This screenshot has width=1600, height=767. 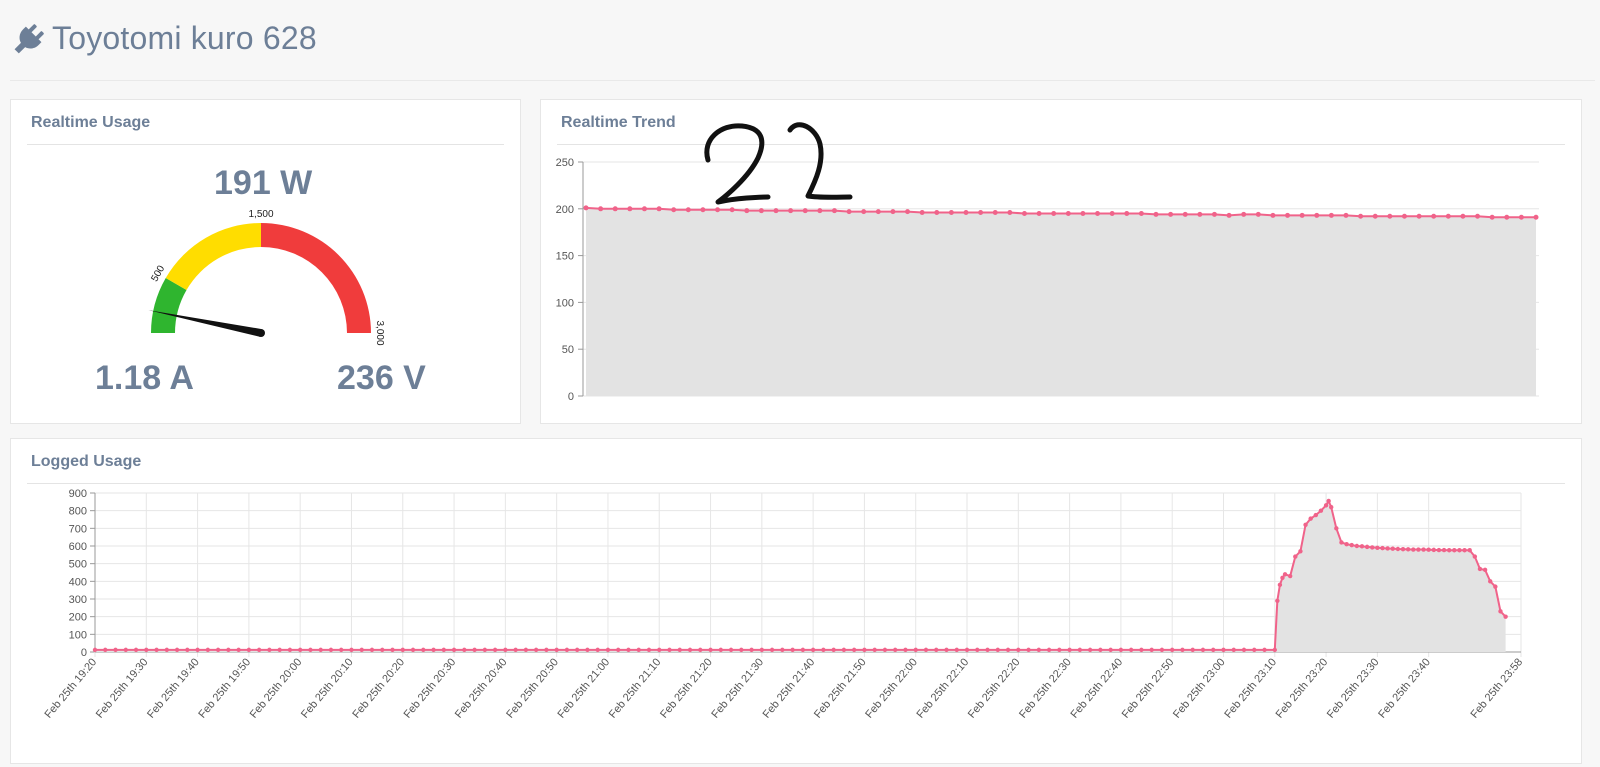 I want to click on x-tick-label: Feb 25th 20:00, so click(x=276, y=688).